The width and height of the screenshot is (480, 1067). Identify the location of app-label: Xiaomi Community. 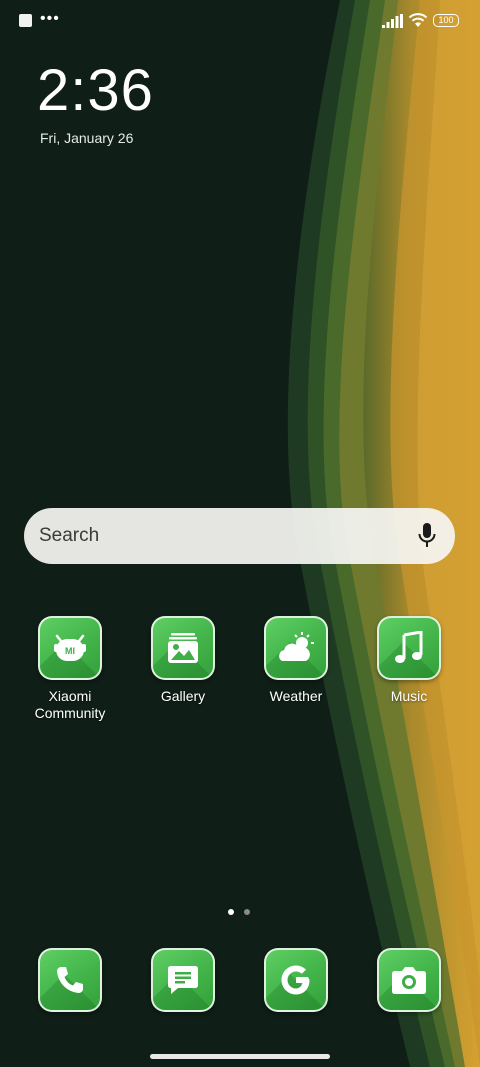
(70, 704).